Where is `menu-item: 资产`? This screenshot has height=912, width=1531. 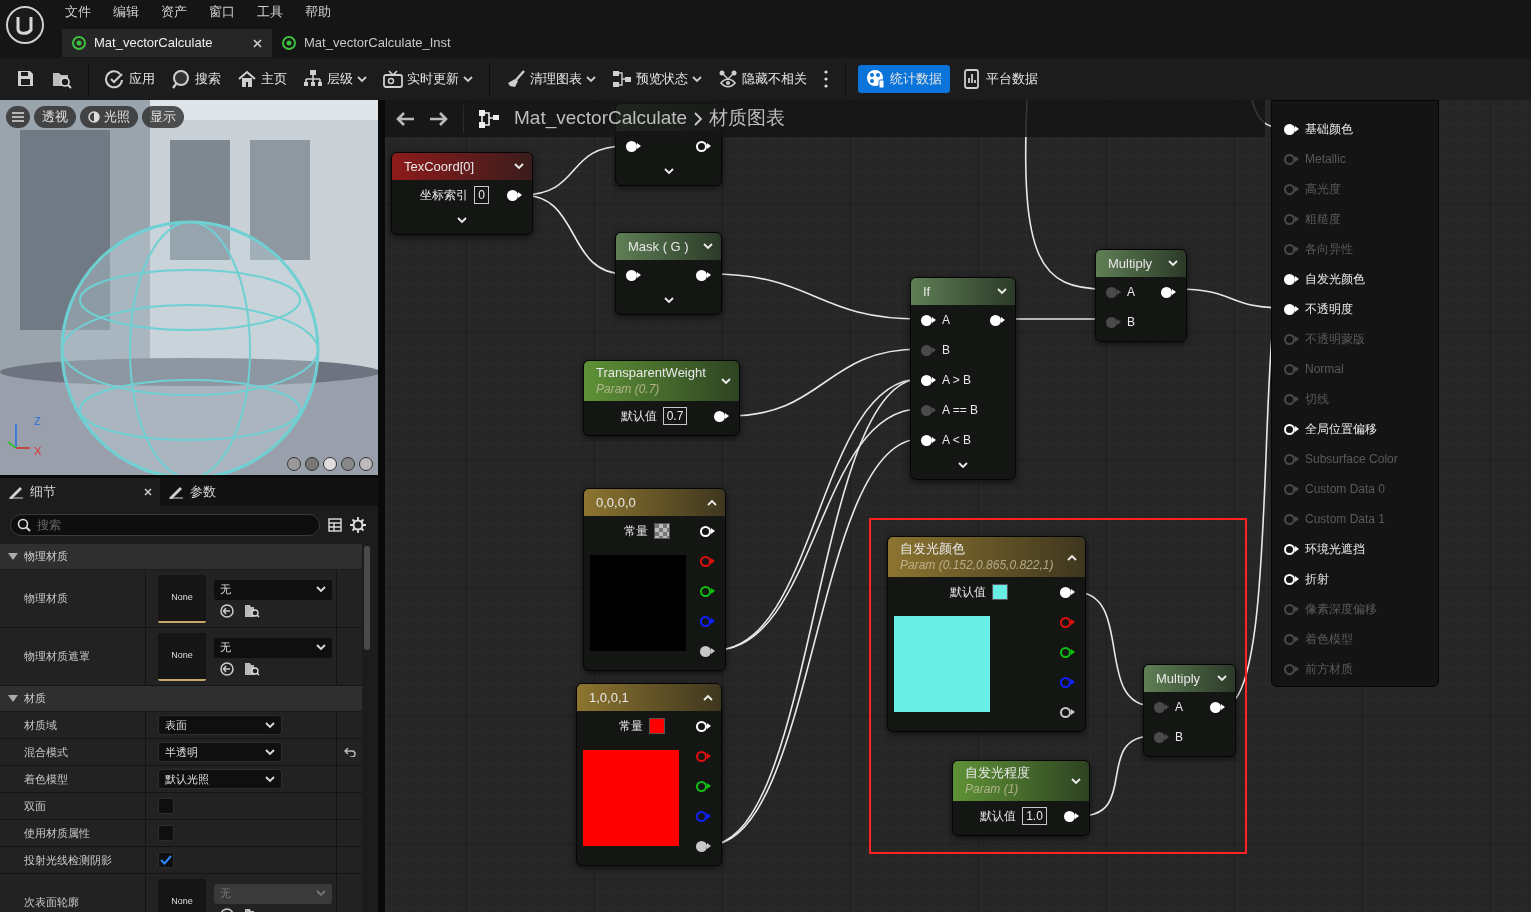
menu-item: 资产 is located at coordinates (174, 12).